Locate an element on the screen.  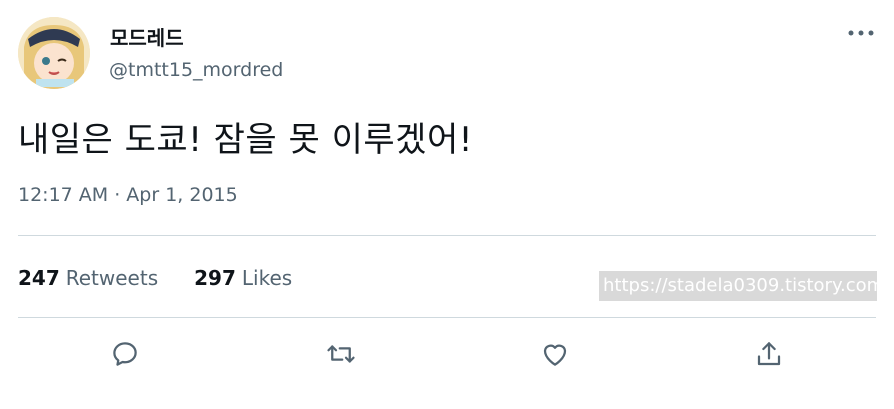
heart-icon is located at coordinates (555, 355).